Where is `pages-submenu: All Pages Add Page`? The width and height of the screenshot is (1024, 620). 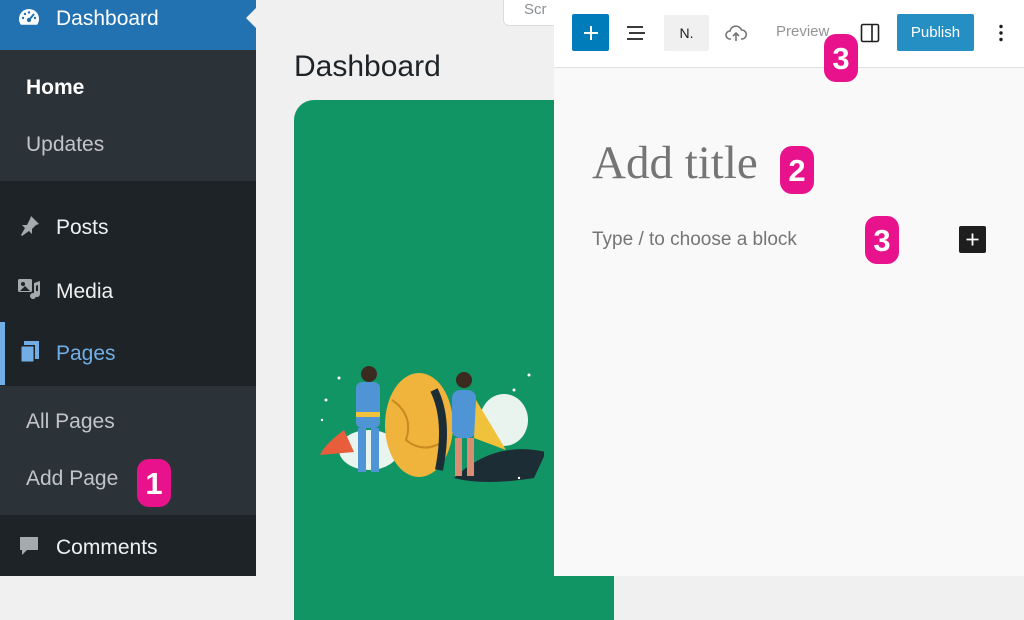 pages-submenu: All Pages Add Page is located at coordinates (128, 450).